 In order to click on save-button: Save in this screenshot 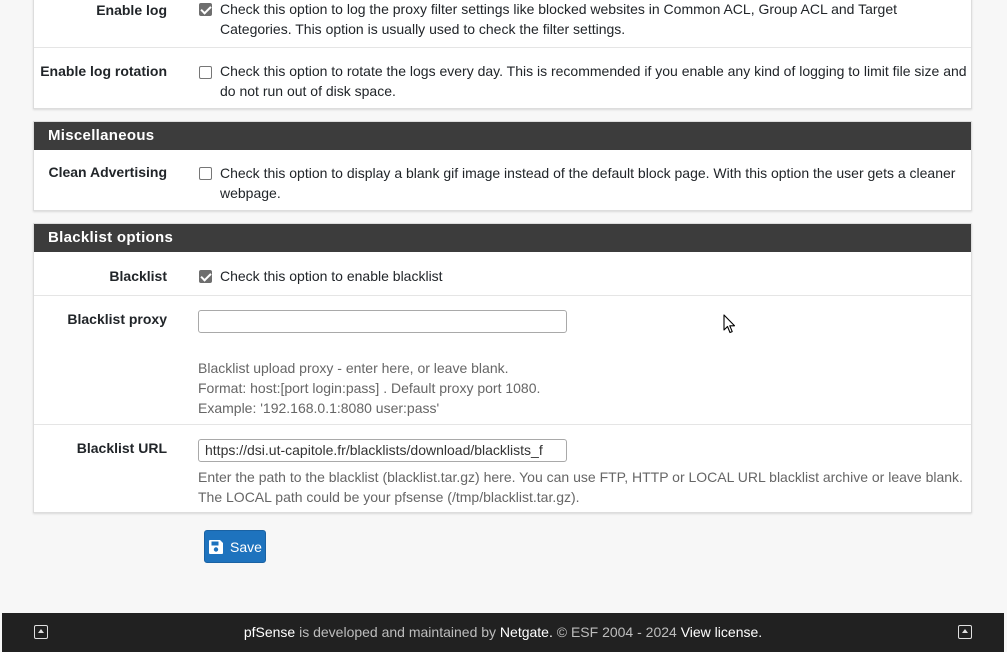, I will do `click(235, 546)`.